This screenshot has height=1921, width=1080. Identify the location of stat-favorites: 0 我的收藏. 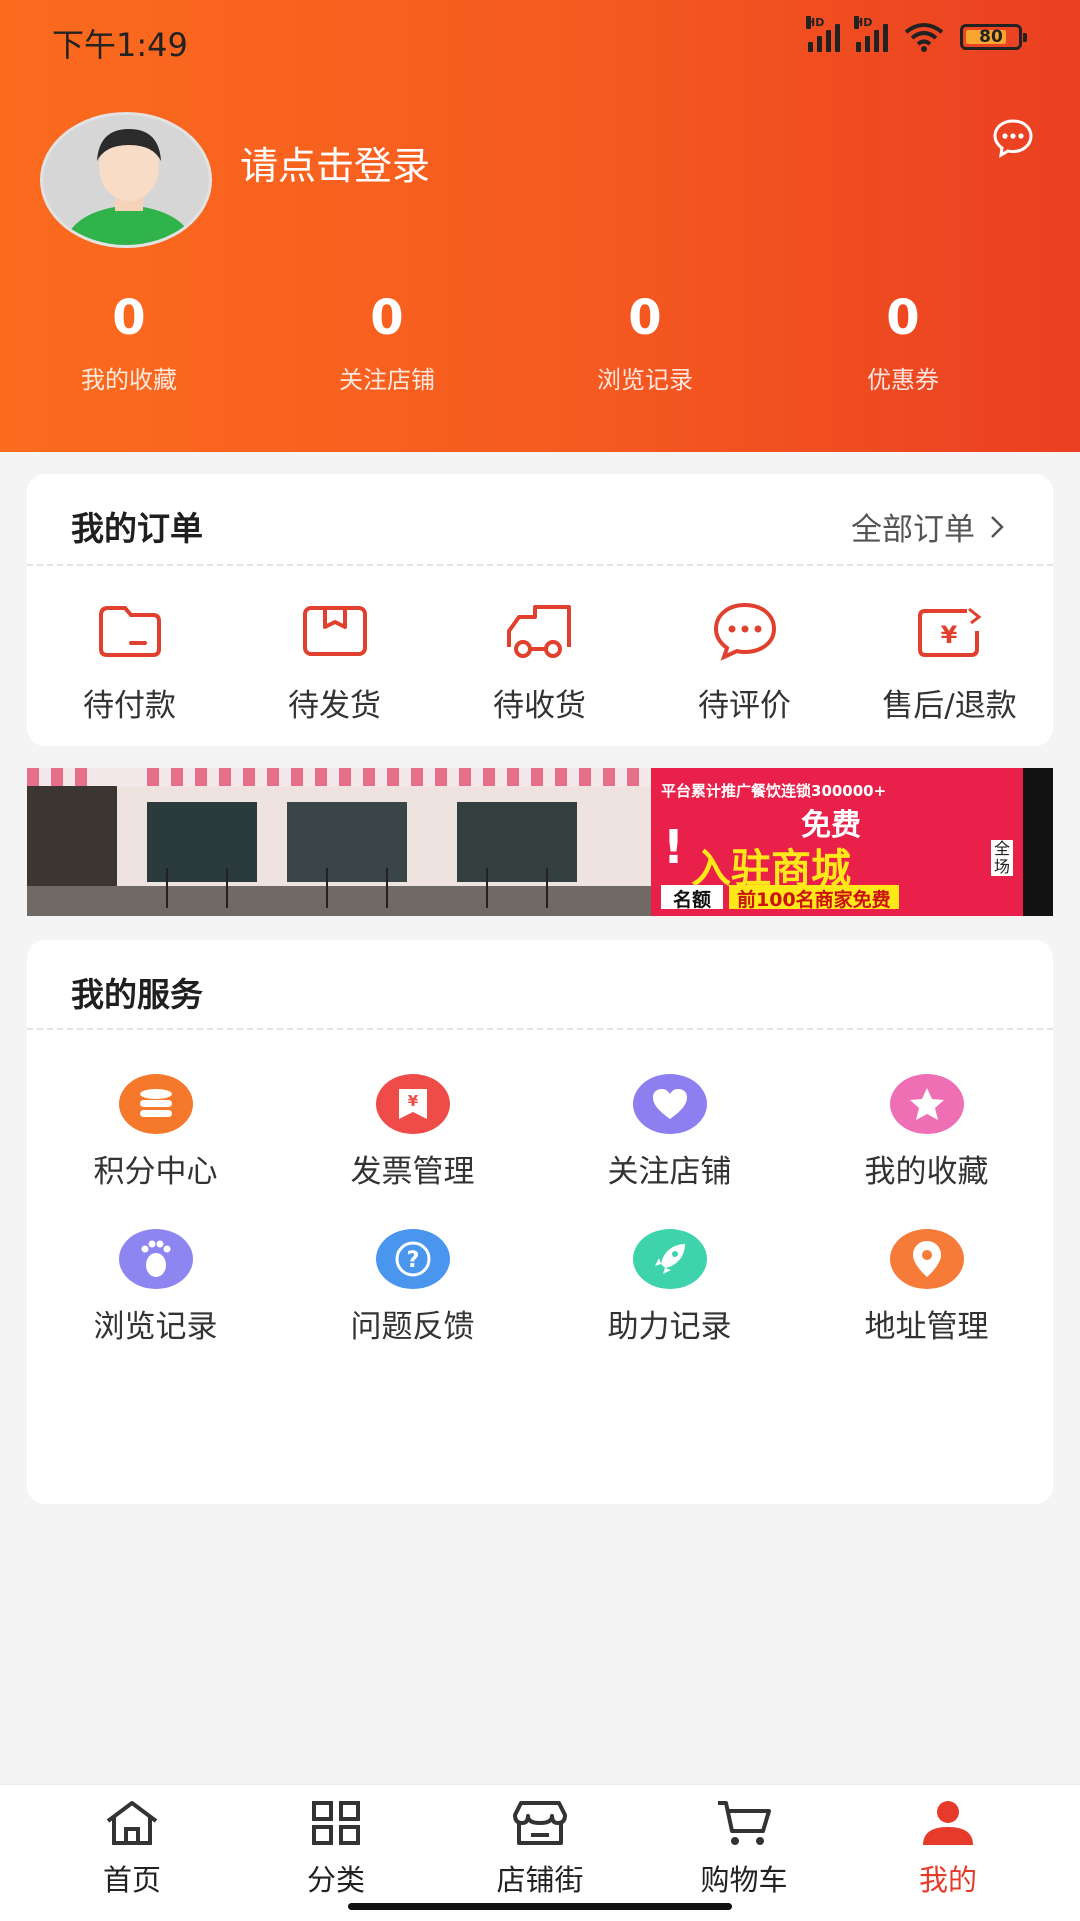
(129, 341).